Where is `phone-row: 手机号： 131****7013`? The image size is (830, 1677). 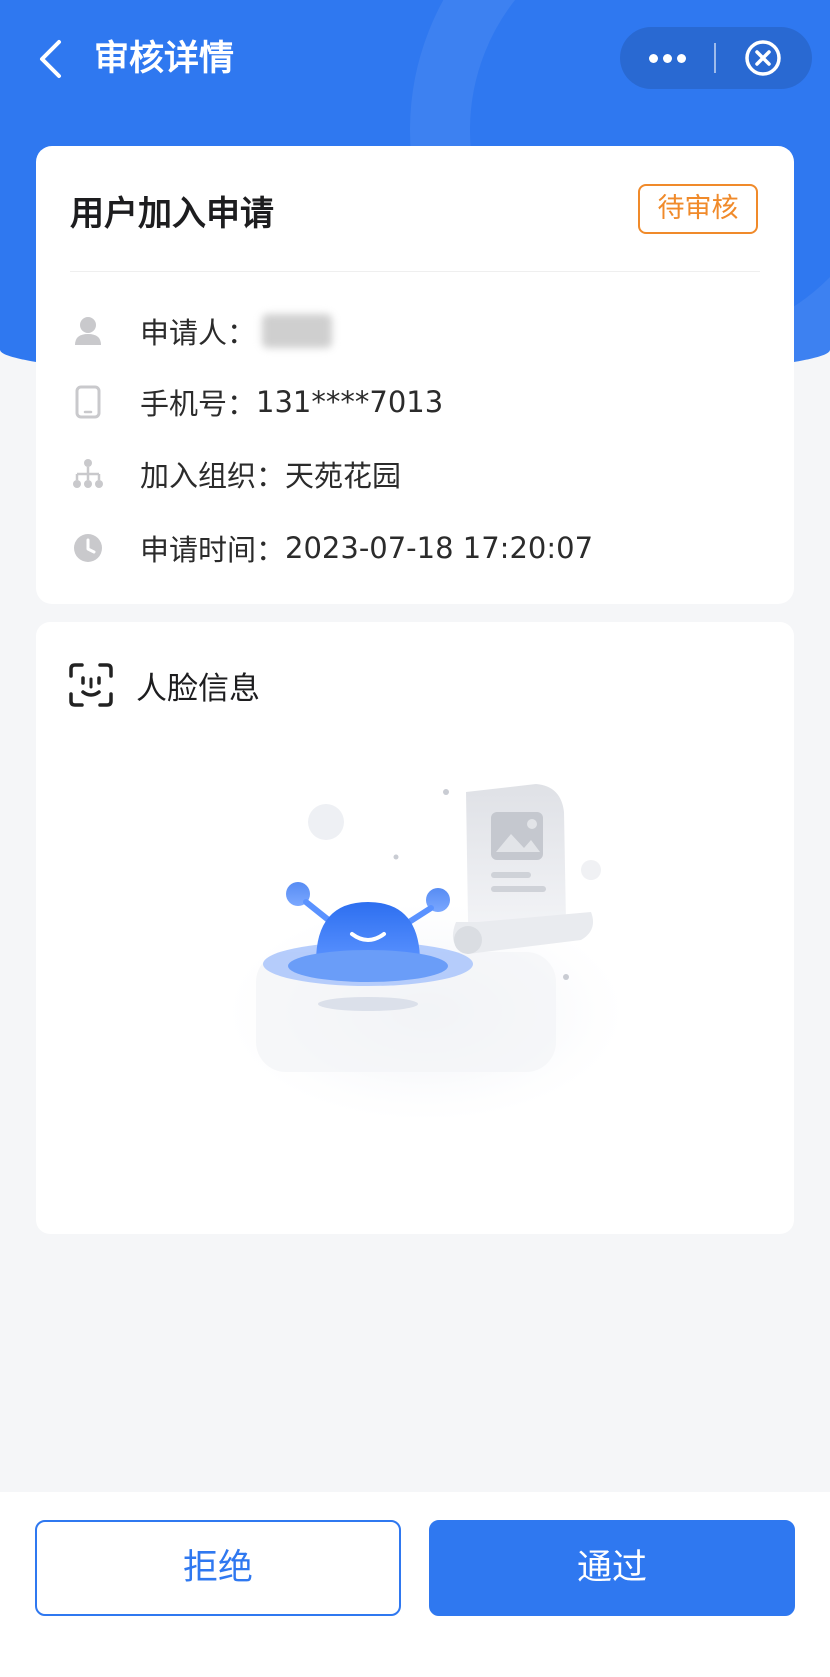
phone-row: 手机号： 131****7013 is located at coordinates (256, 402).